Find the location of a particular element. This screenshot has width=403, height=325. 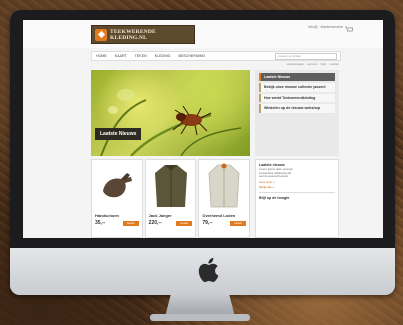

product-image-jacket is located at coordinates (171, 186).